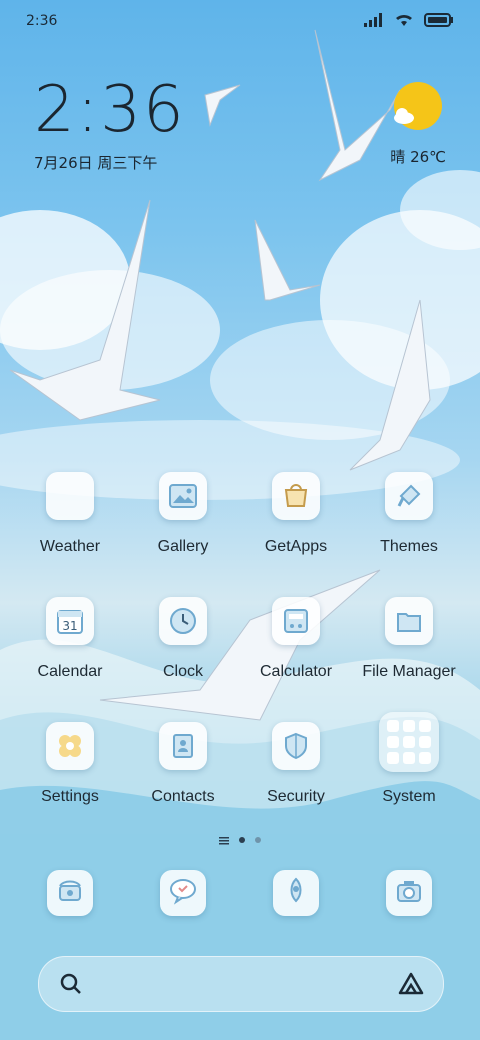 The image size is (480, 1040). Describe the element at coordinates (296, 671) in the screenshot. I see `app-label: Calculator` at that location.